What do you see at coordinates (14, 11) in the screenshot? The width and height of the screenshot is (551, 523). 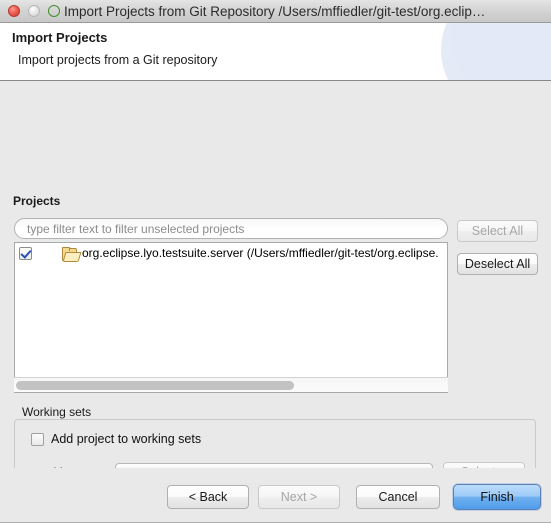 I see `close-icon` at bounding box center [14, 11].